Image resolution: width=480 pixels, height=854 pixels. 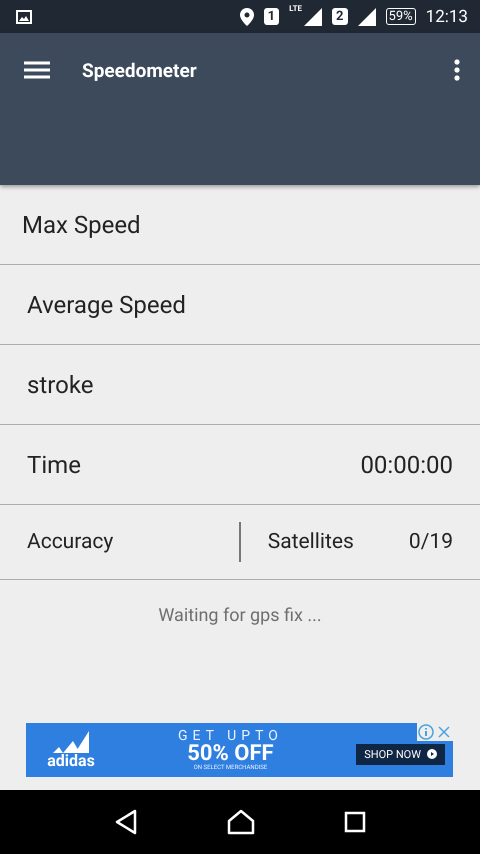 I want to click on more-icon, so click(x=457, y=70).